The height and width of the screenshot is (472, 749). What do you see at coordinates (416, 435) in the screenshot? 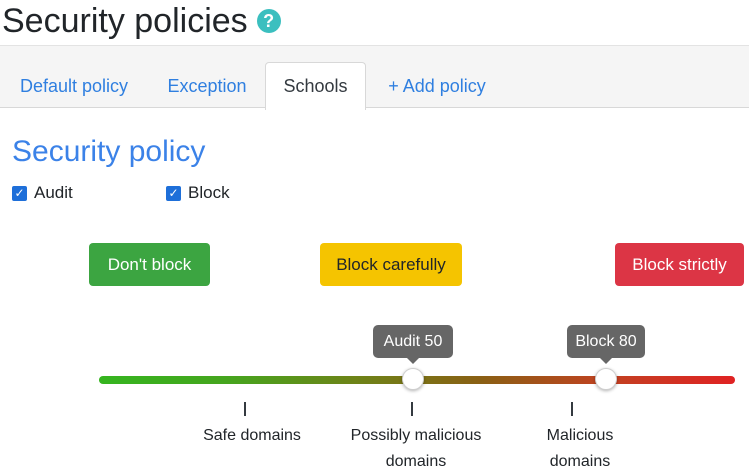
I see `possibly-malicious-label-line1: Possibly malicious` at bounding box center [416, 435].